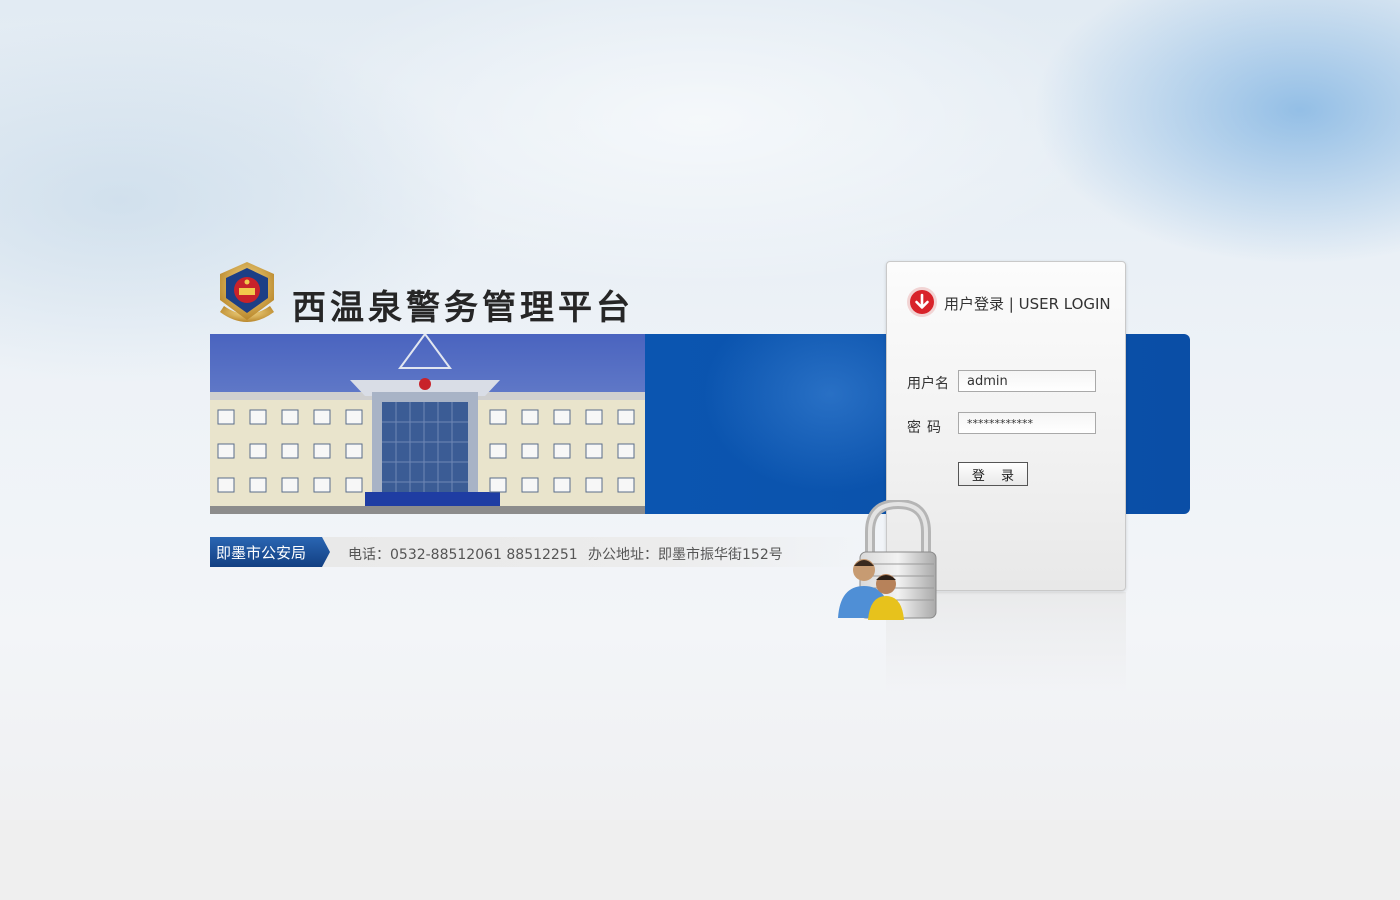 The height and width of the screenshot is (900, 1400). I want to click on org-name: 即墨市公安局, so click(261, 553).